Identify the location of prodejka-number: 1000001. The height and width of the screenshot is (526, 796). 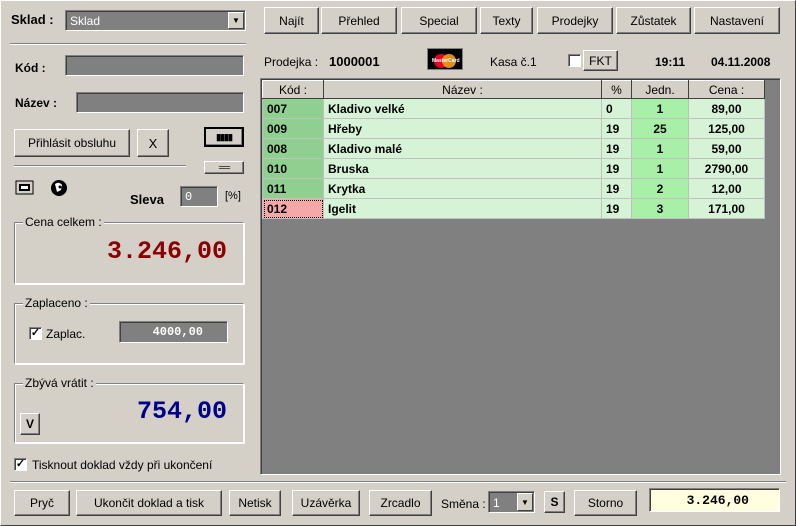
(354, 61).